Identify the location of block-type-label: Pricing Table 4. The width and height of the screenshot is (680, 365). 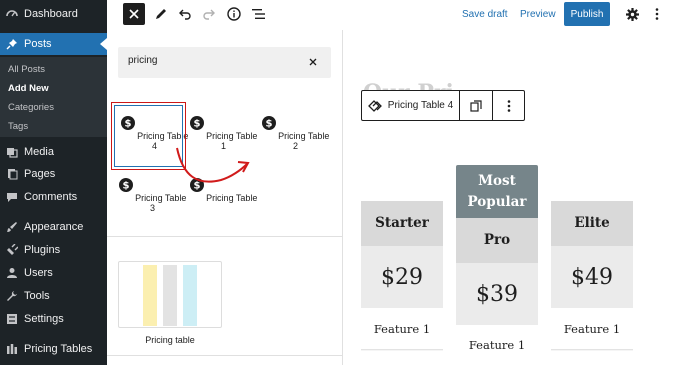
(420, 105).